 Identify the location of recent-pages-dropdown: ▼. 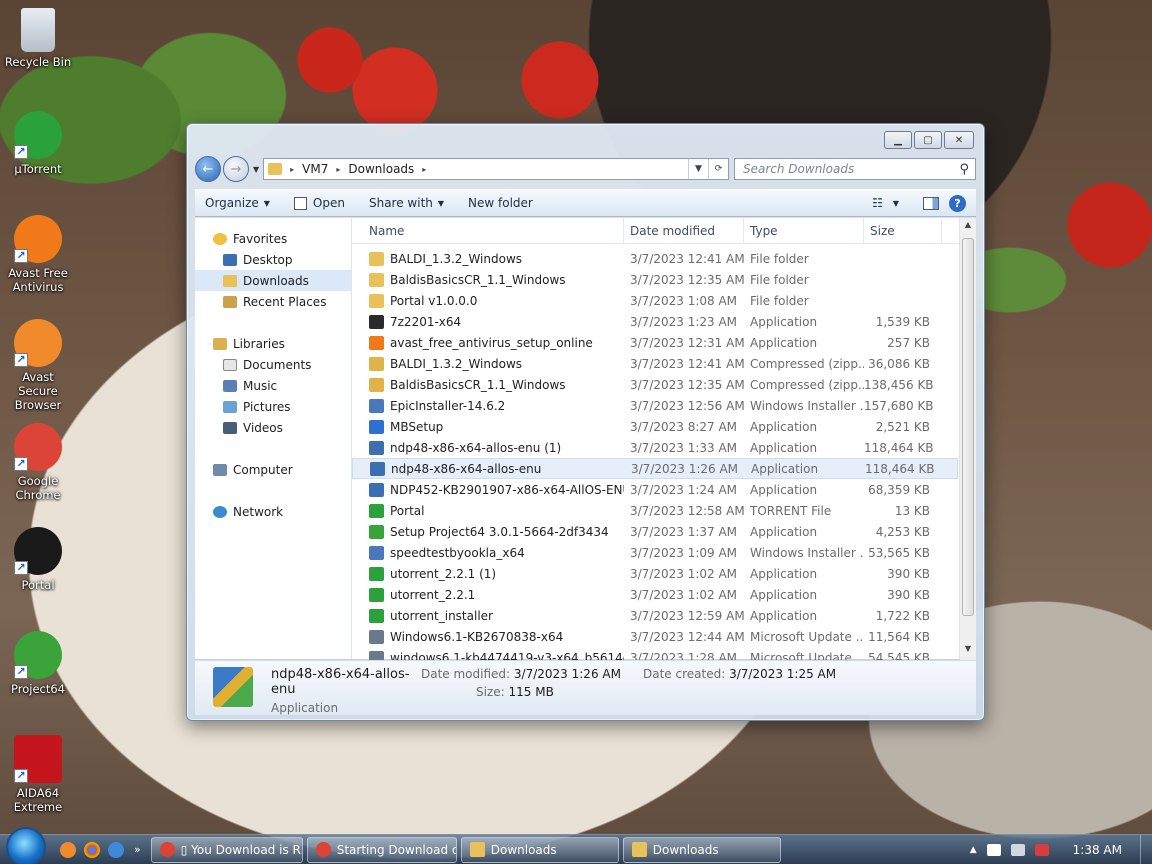
(256, 169).